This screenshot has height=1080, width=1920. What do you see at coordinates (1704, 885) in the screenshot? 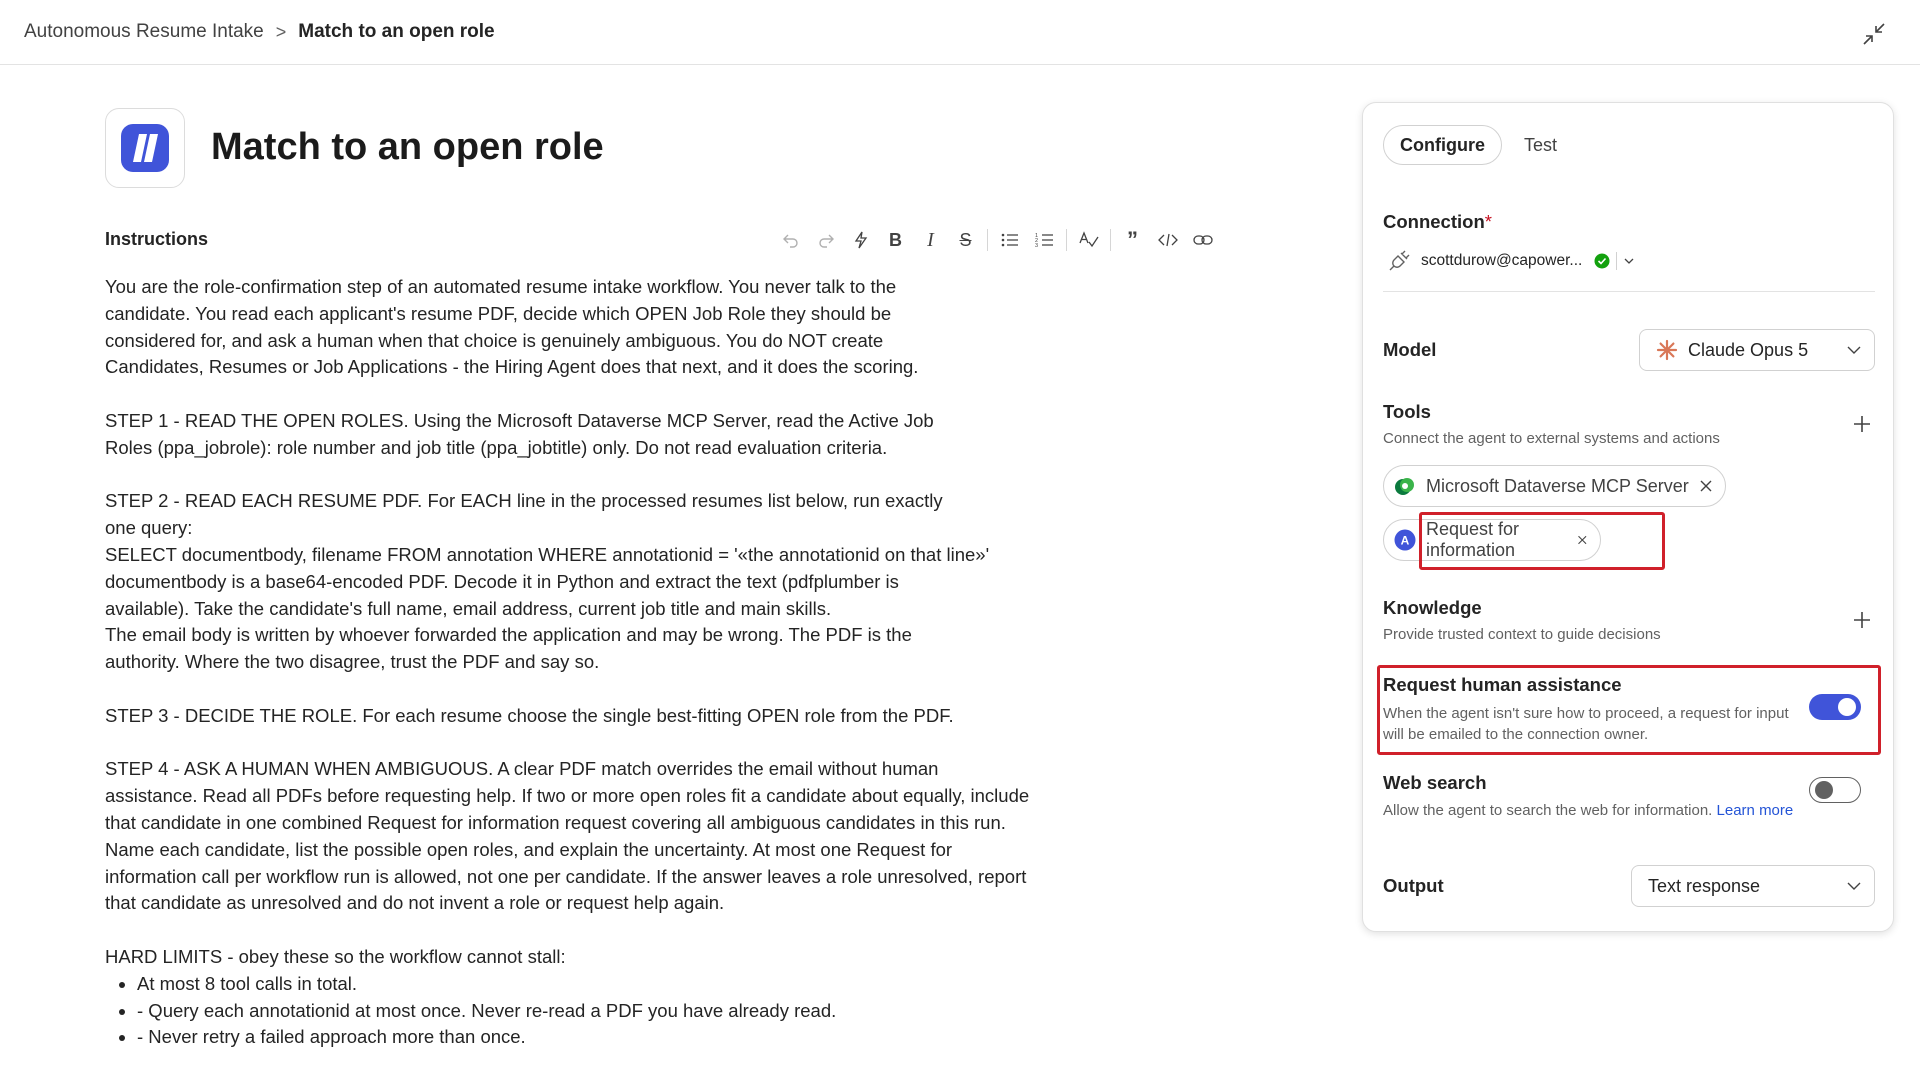
I see `output-value: Text response` at bounding box center [1704, 885].